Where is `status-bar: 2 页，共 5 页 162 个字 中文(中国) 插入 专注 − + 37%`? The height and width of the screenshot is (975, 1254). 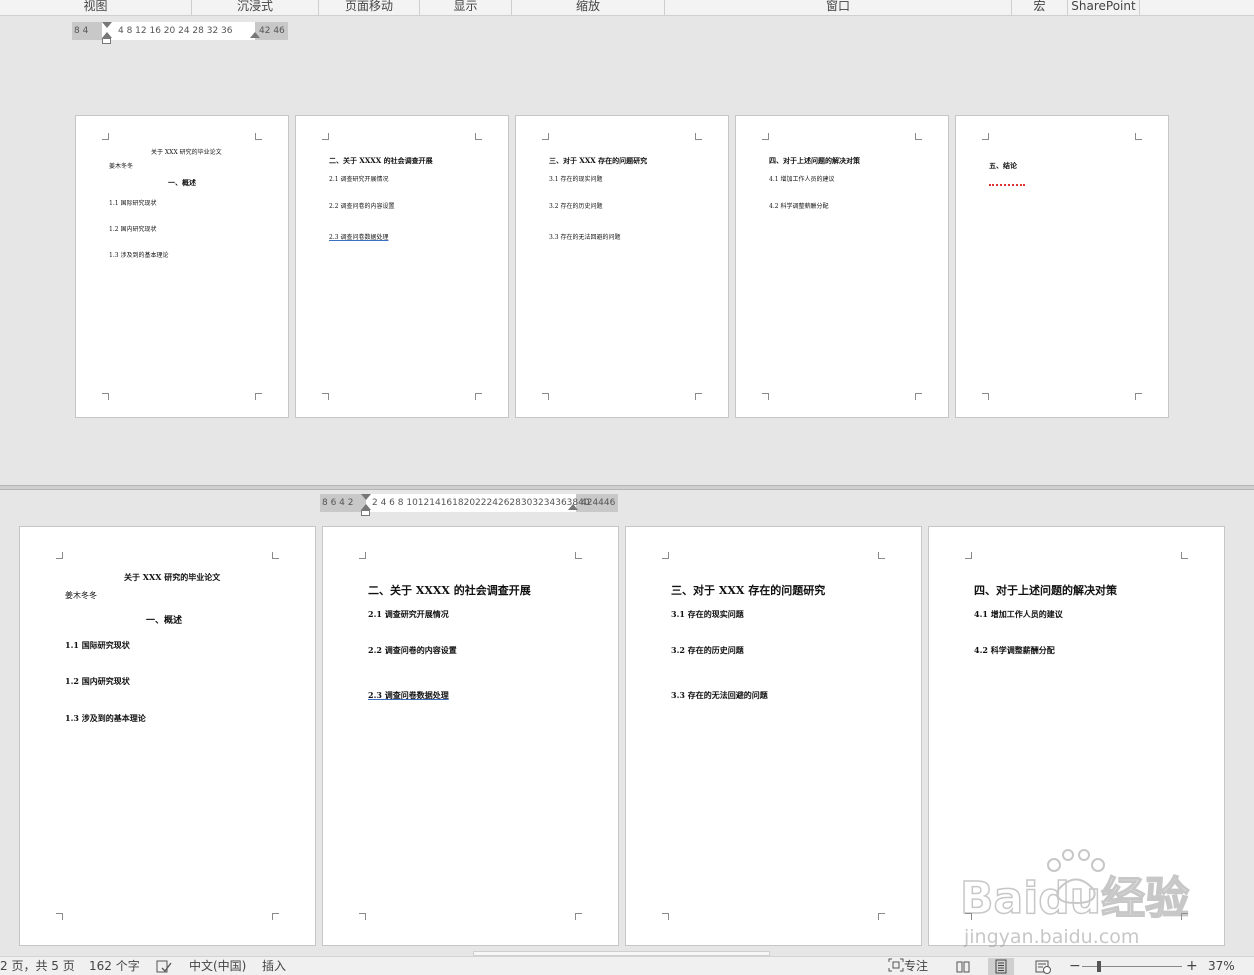 status-bar: 2 页，共 5 页 162 个字 中文(中国) 插入 专注 − + 37% is located at coordinates (627, 965).